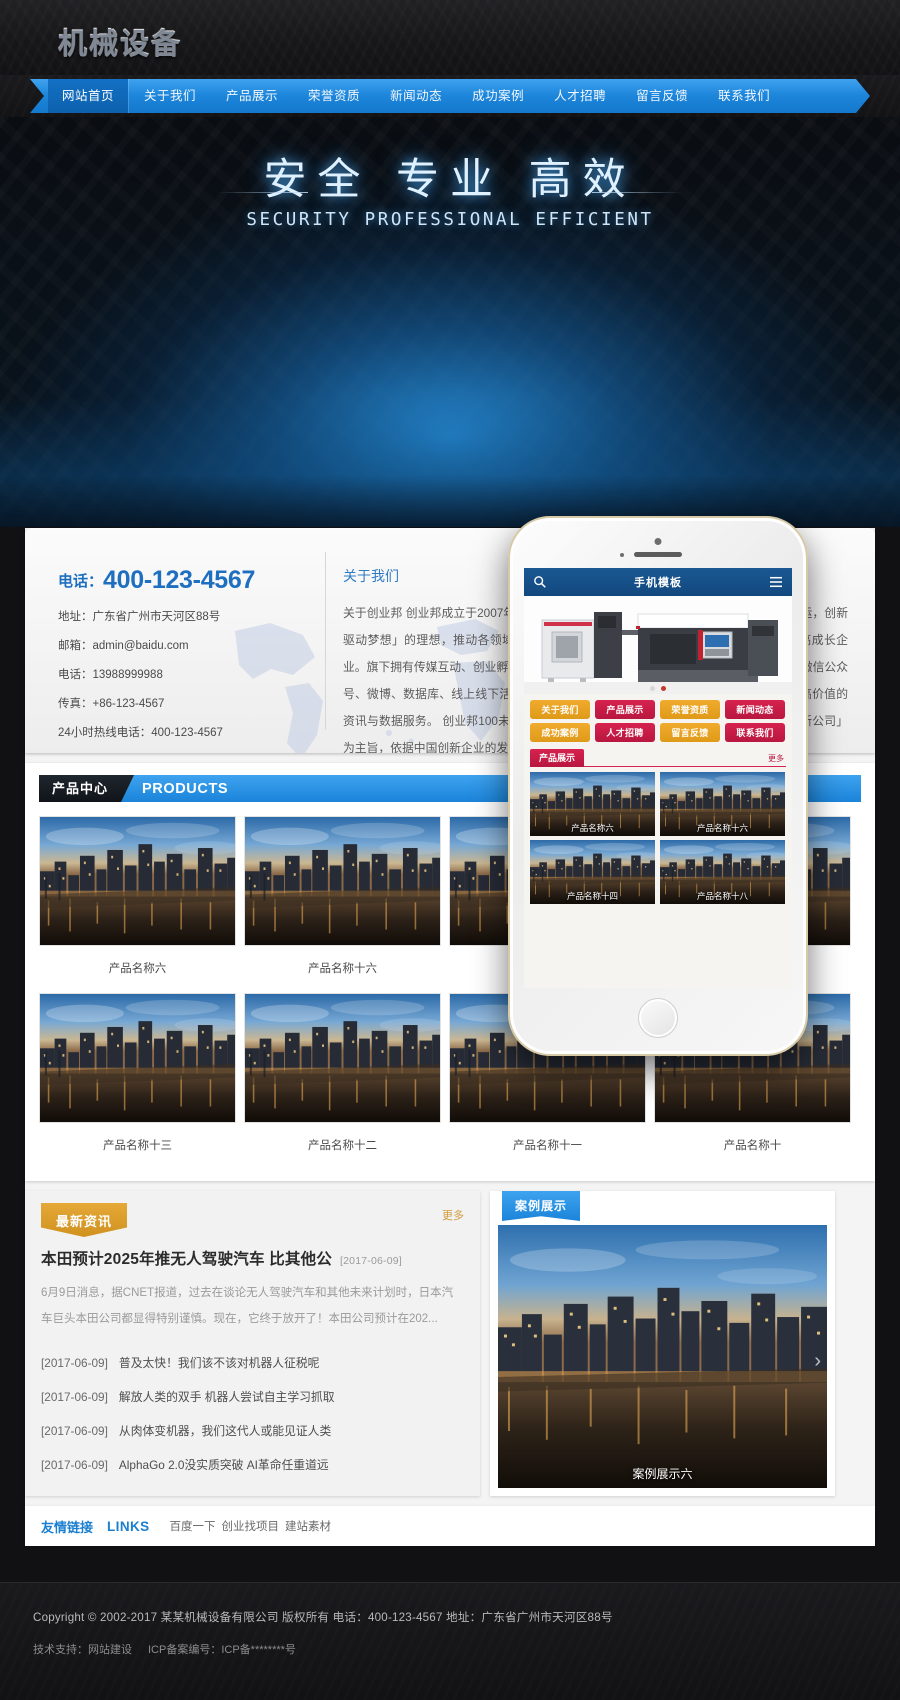  Describe the element at coordinates (560, 709) in the screenshot. I see `phone-button-1: 关于我们` at that location.